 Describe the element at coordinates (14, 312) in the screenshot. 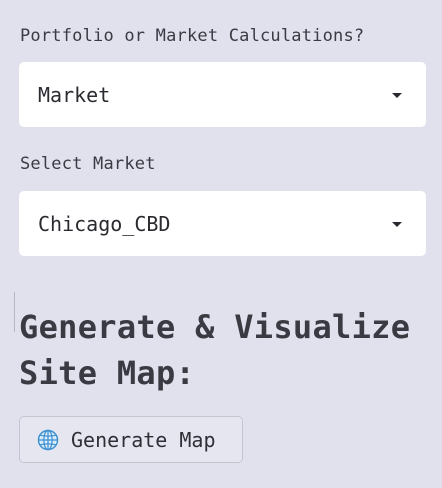

I see `section-divider` at that location.